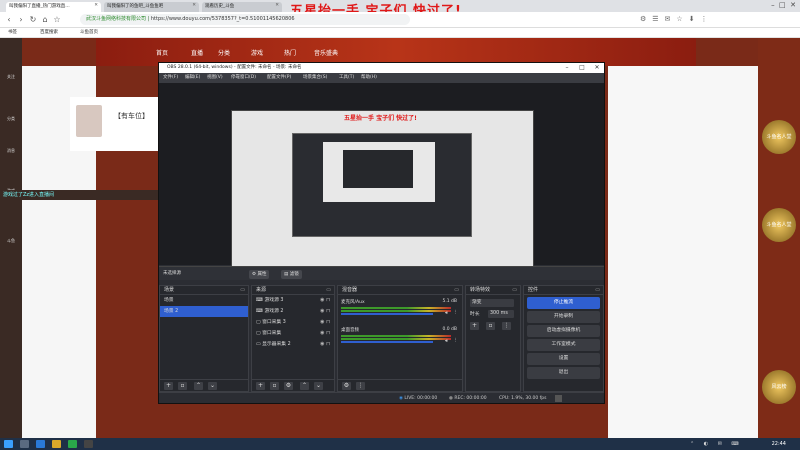  Describe the element at coordinates (582, 68) in the screenshot. I see `maximize-icon: □` at that location.